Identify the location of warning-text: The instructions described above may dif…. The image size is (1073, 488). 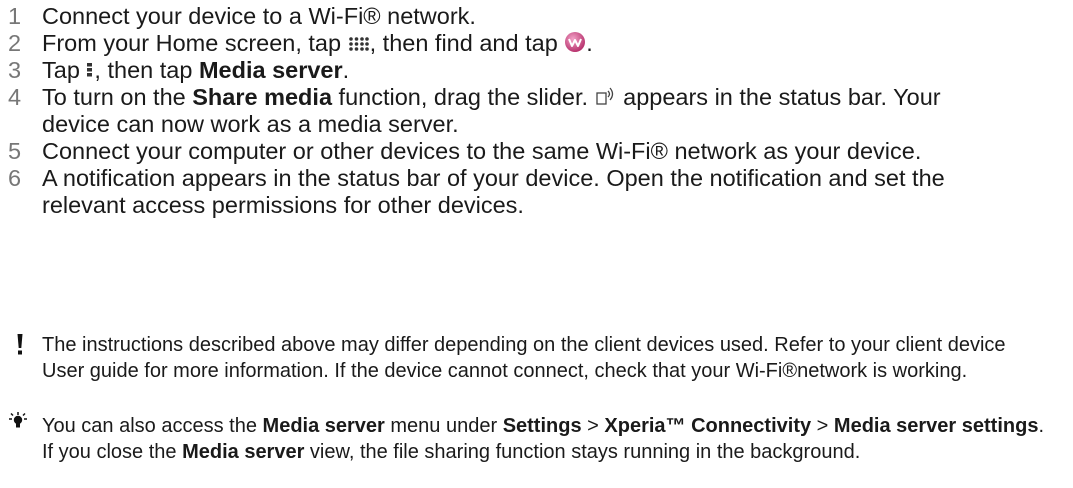
(524, 358).